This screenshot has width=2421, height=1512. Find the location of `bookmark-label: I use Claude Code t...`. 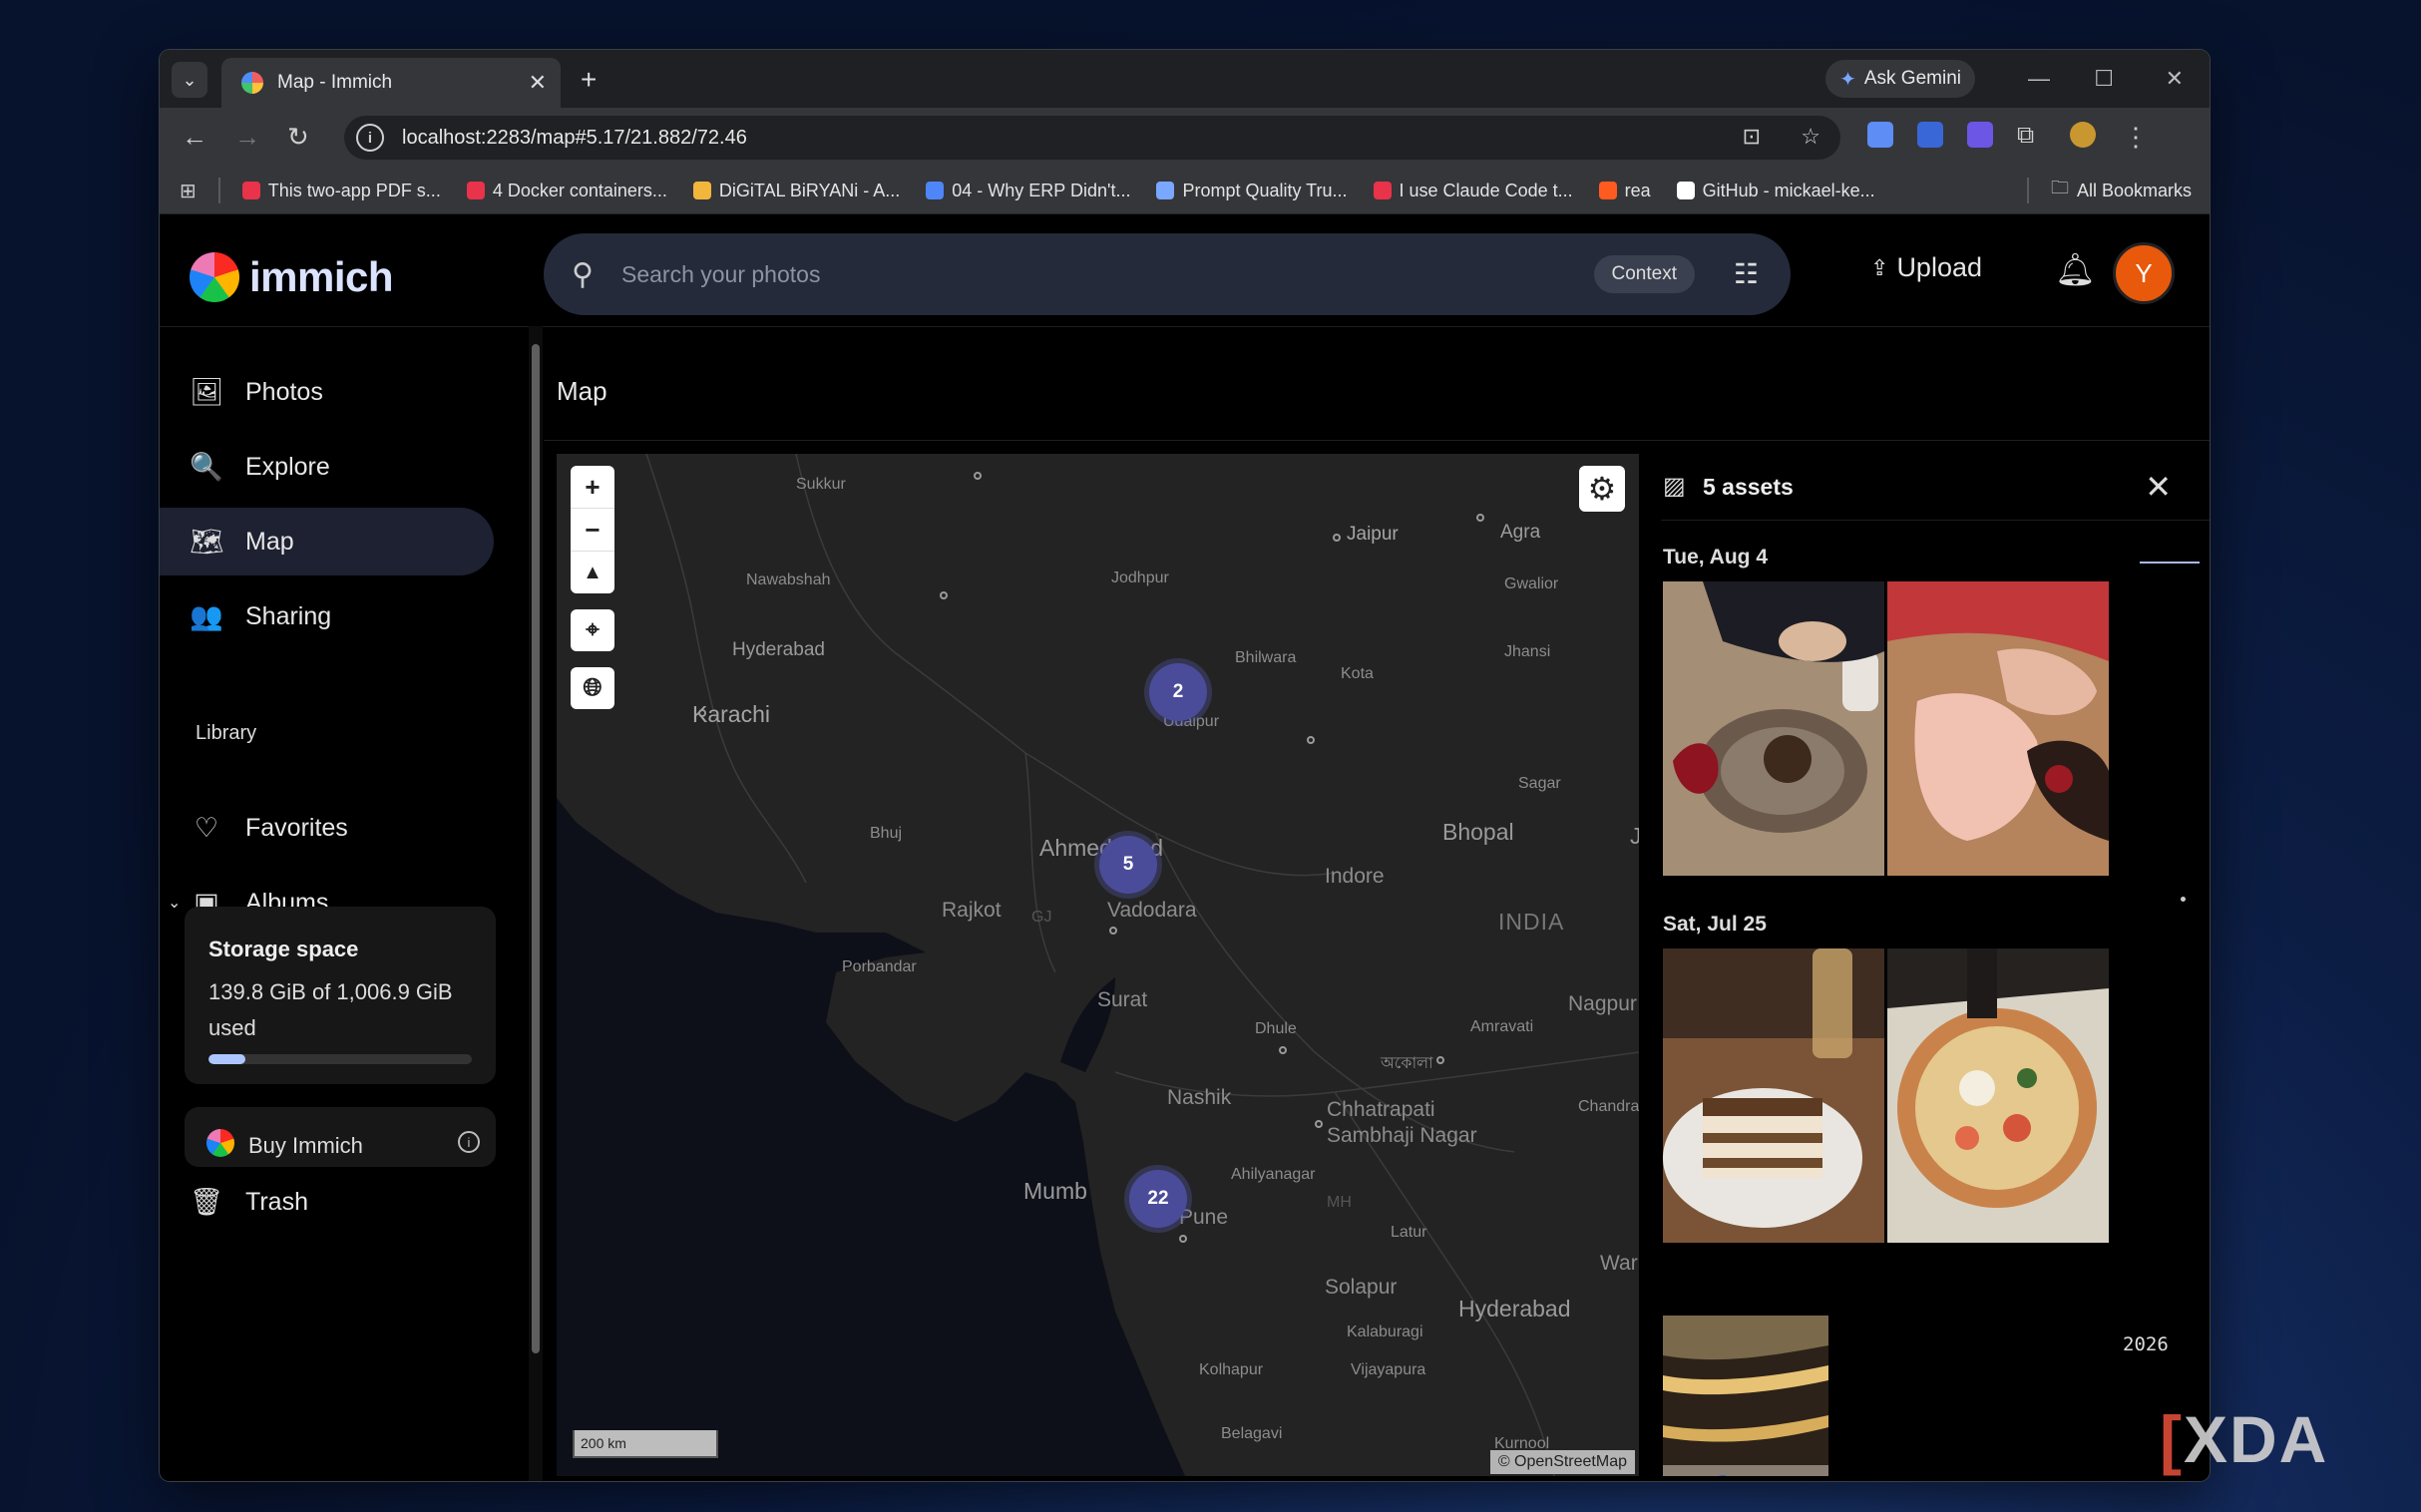

bookmark-label: I use Claude Code t... is located at coordinates (1486, 190).